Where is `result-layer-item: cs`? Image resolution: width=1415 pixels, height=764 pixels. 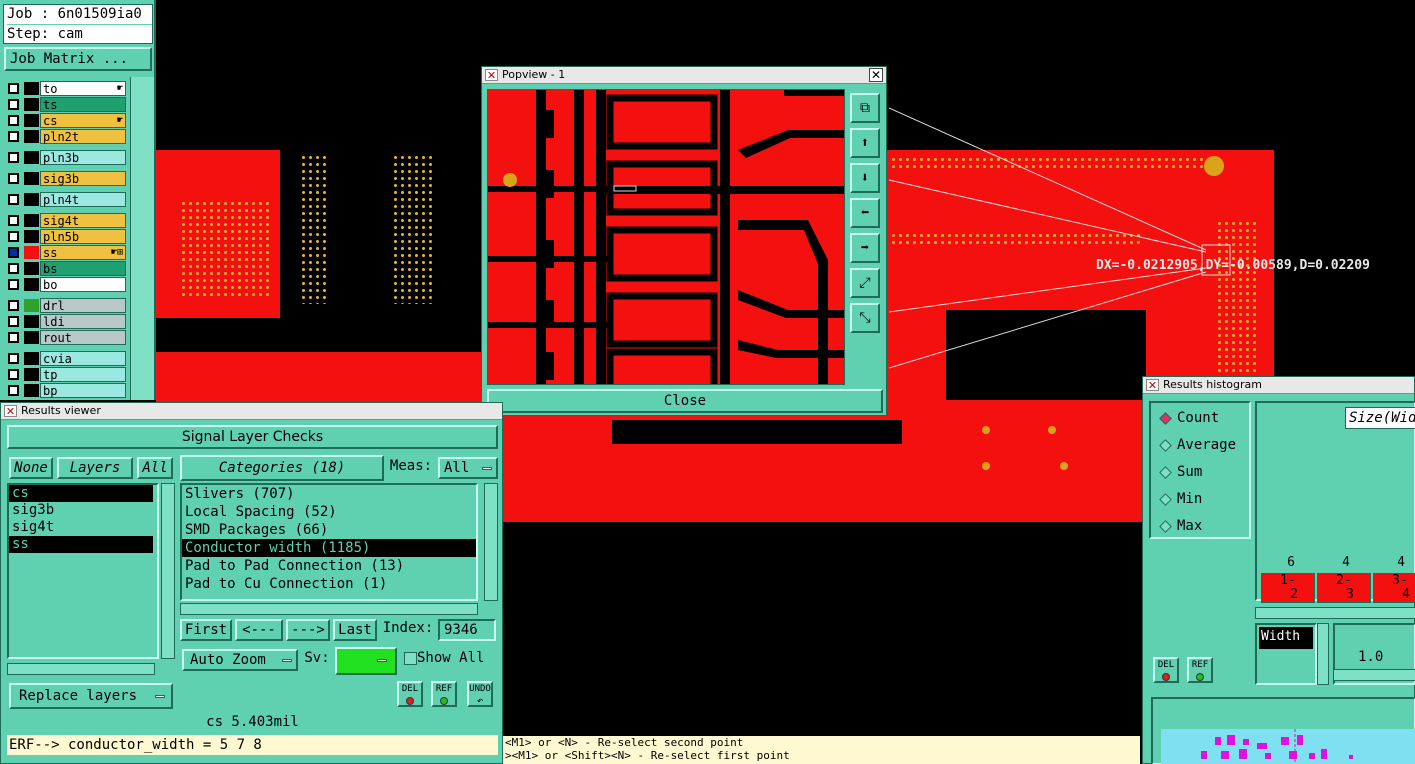 result-layer-item: cs is located at coordinates (81, 493).